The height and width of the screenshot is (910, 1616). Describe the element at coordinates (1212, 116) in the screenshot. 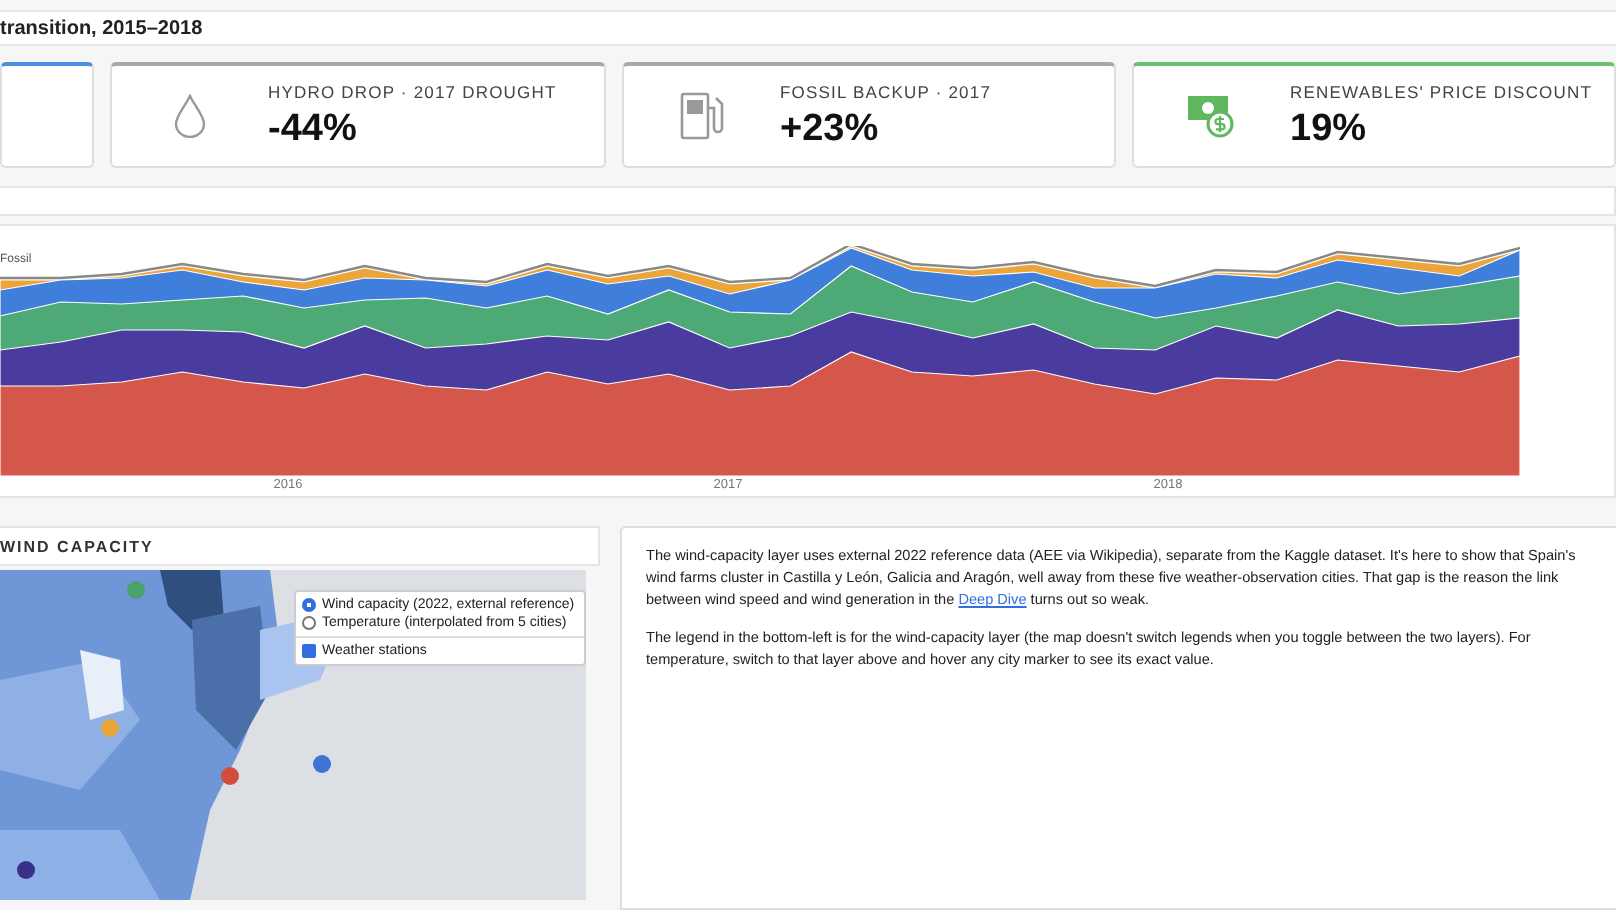

I see `money-icon` at that location.